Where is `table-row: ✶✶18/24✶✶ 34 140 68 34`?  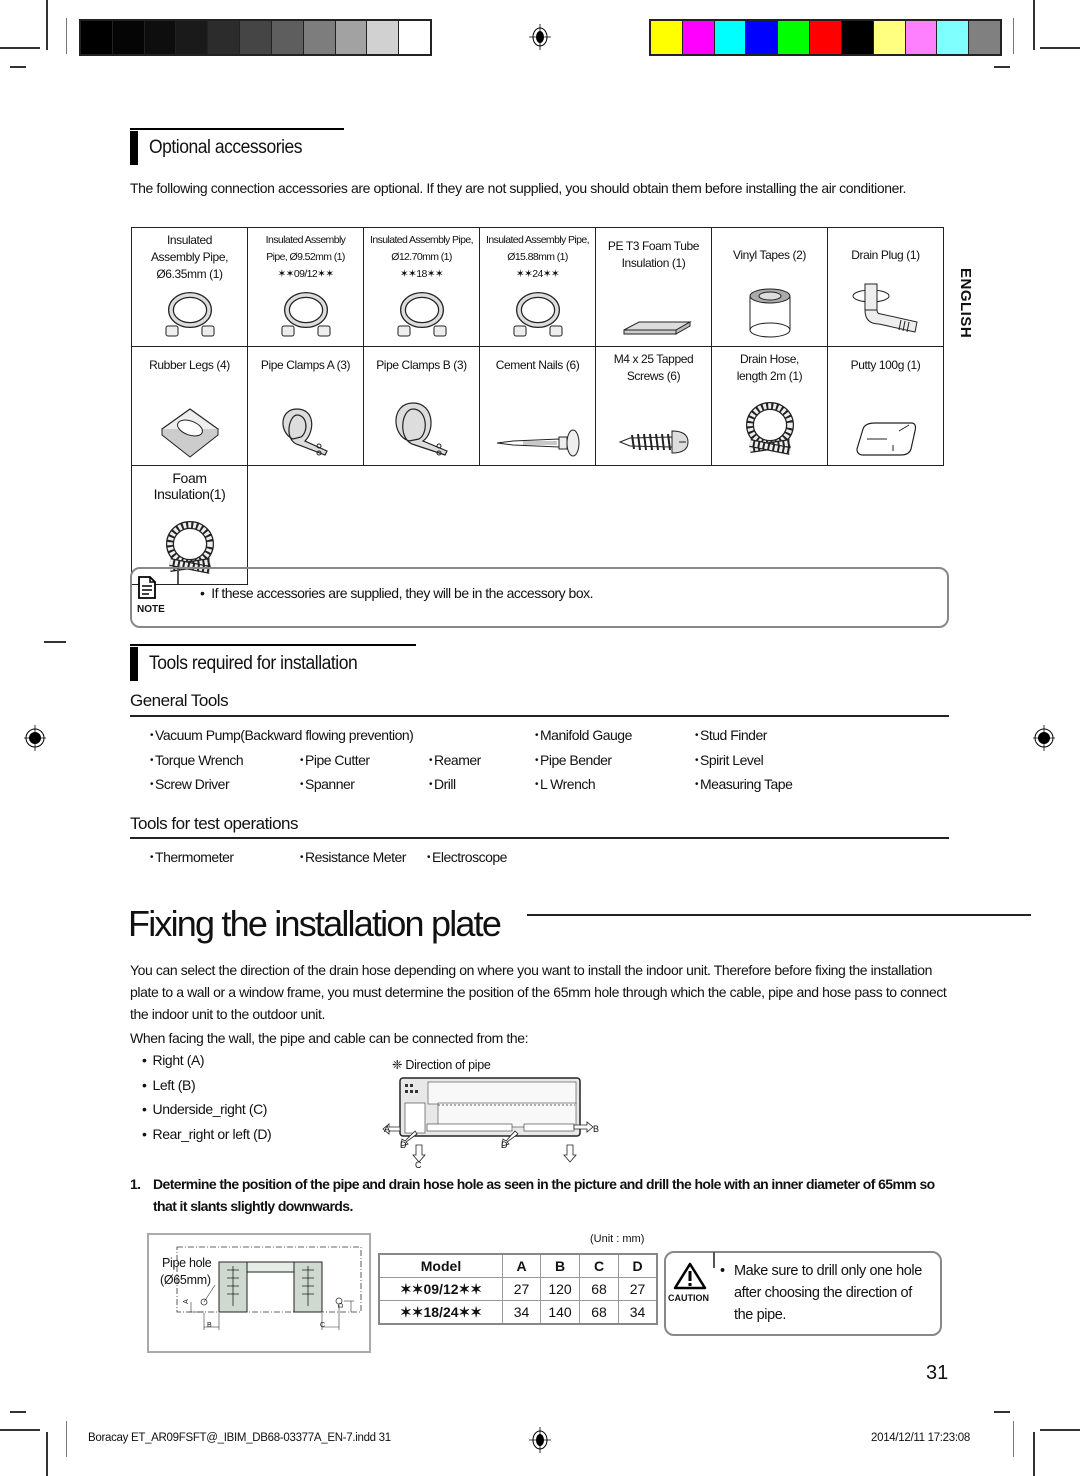 table-row: ✶✶18/24✶✶ 34 140 68 34 is located at coordinates (518, 1312).